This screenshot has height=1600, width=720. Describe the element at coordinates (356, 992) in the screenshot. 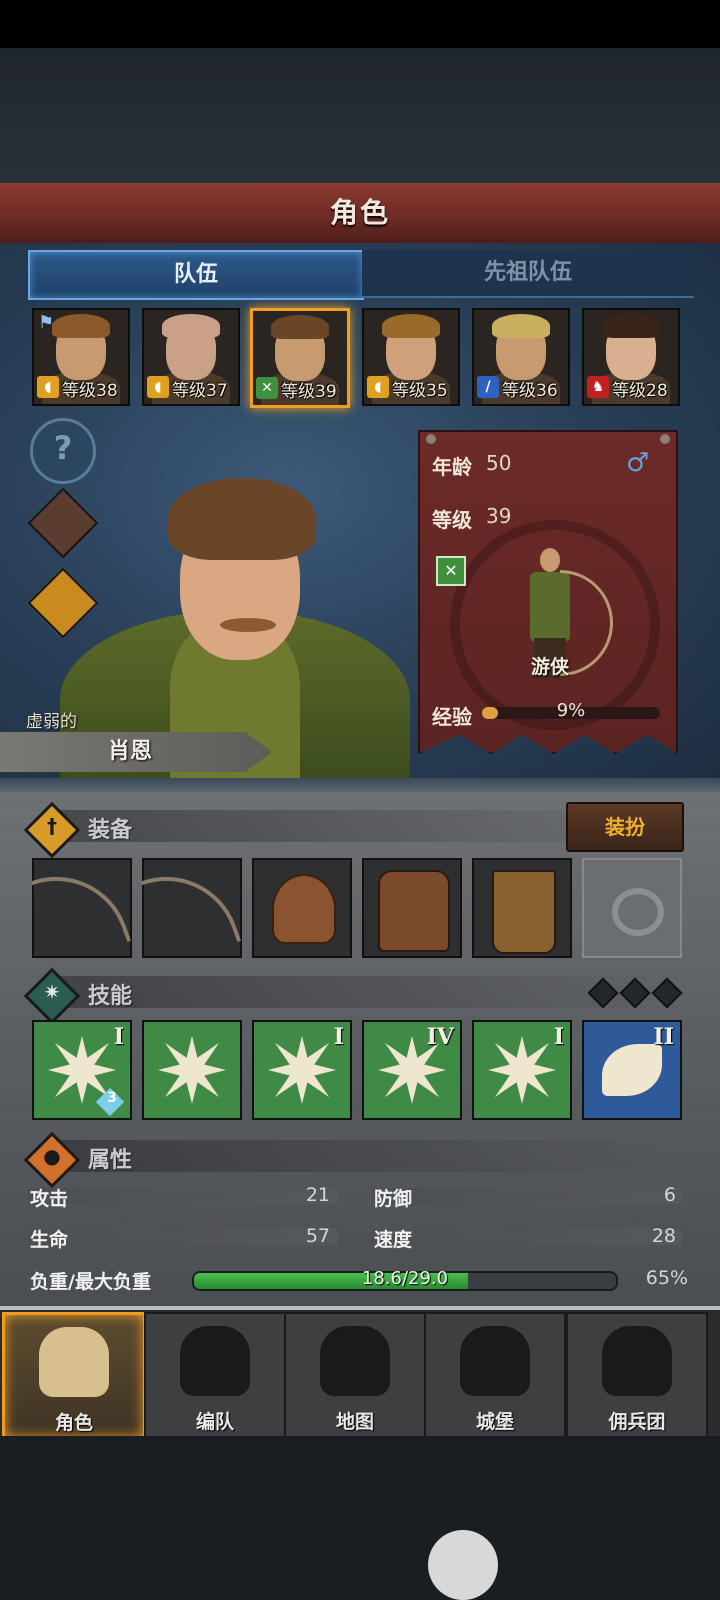

I see `skills-header-strip` at that location.